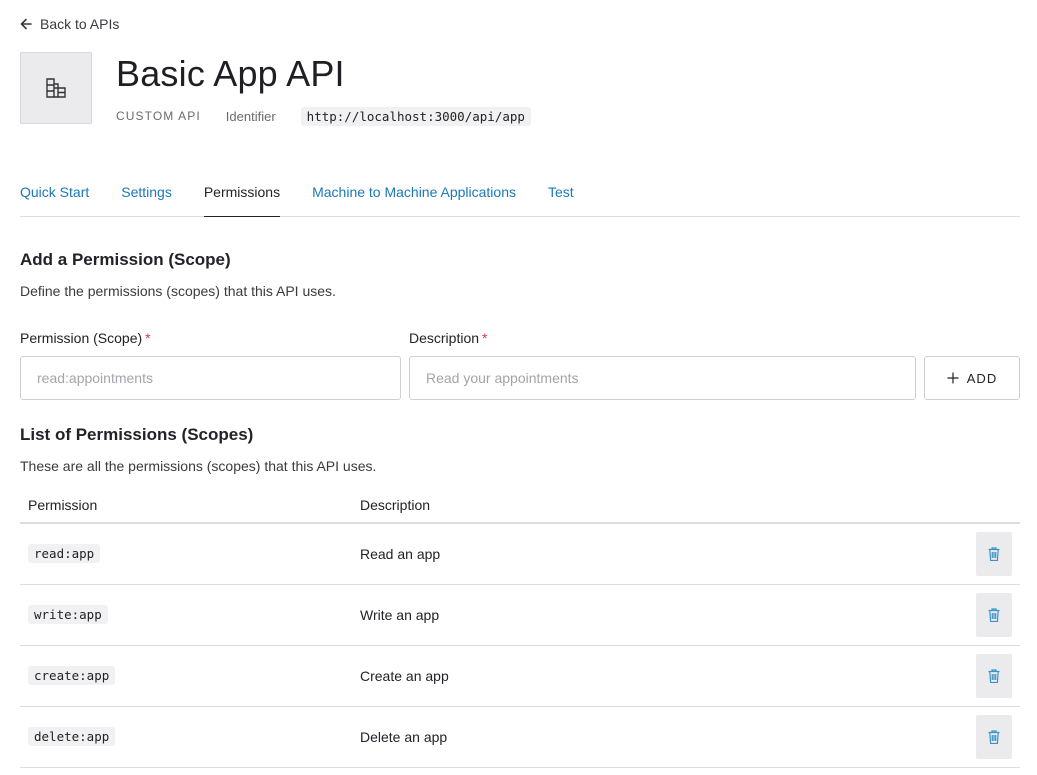  Describe the element at coordinates (63, 504) in the screenshot. I see `column-header-permission: Permission` at that location.